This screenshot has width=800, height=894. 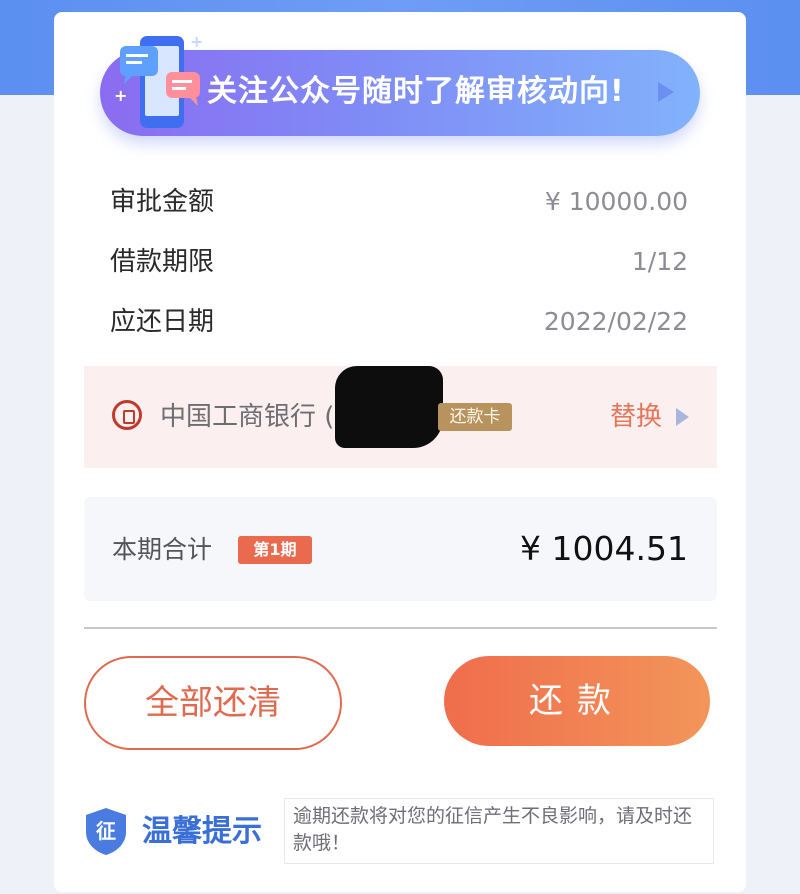 I want to click on chevron-right-icon, so click(x=682, y=417).